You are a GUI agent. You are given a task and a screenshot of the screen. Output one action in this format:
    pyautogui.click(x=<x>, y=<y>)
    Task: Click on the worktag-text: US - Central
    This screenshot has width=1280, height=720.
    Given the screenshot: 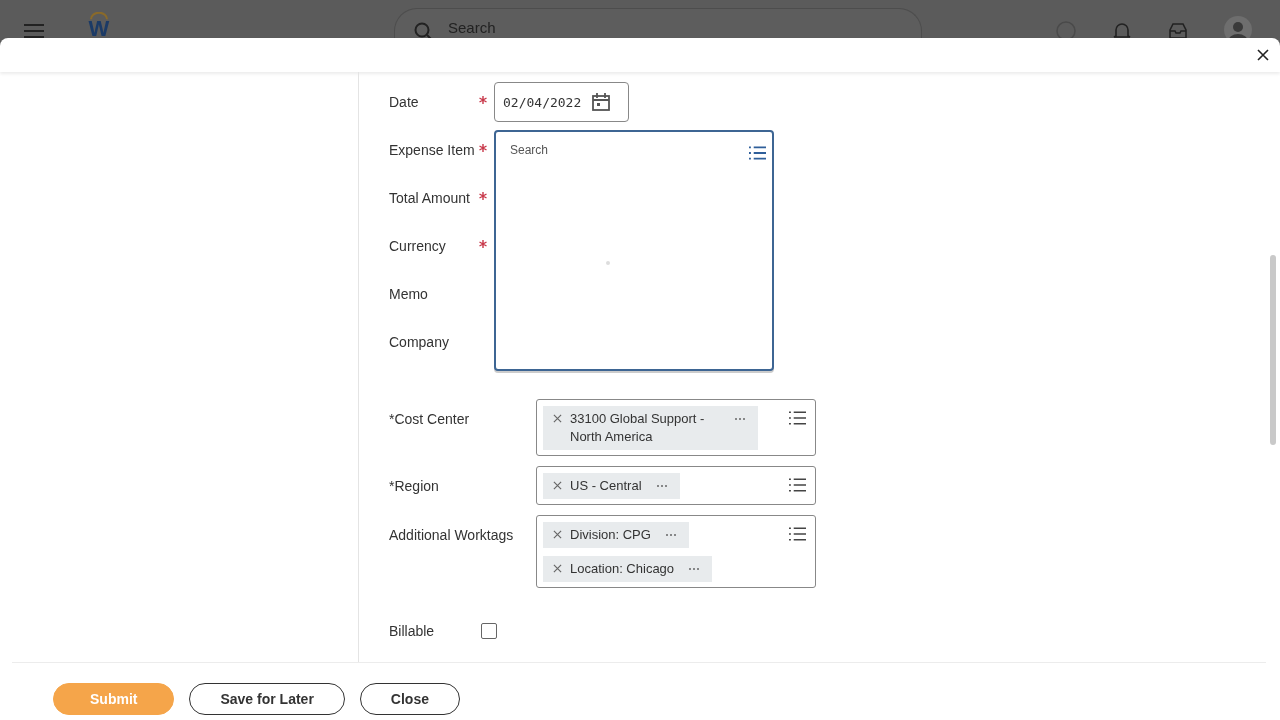 What is the action you would take?
    pyautogui.click(x=606, y=486)
    